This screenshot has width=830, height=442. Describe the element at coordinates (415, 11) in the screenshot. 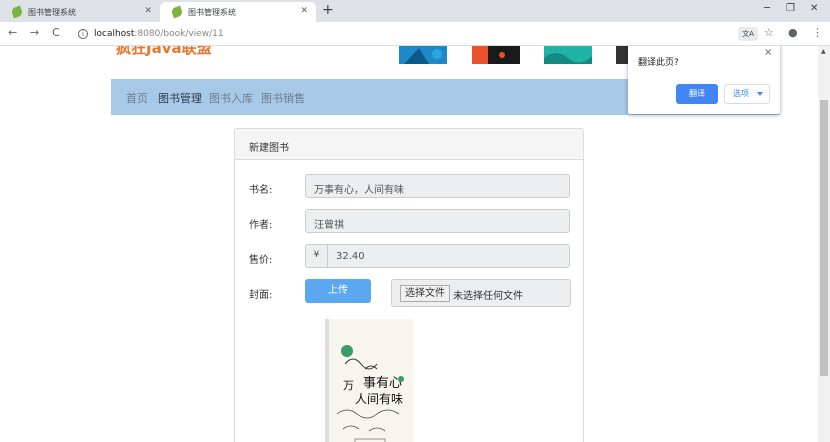

I see `tab-bar: 图书管理系统 ✕ 图书管理系统 ✕ + ─ ❐ ✕` at that location.